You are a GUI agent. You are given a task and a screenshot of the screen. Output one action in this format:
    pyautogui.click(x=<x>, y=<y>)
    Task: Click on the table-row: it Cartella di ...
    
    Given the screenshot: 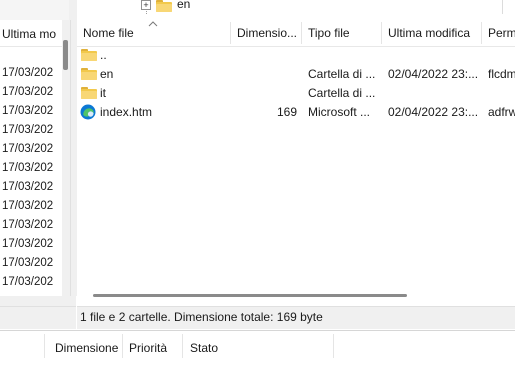 What is the action you would take?
    pyautogui.click(x=296, y=93)
    